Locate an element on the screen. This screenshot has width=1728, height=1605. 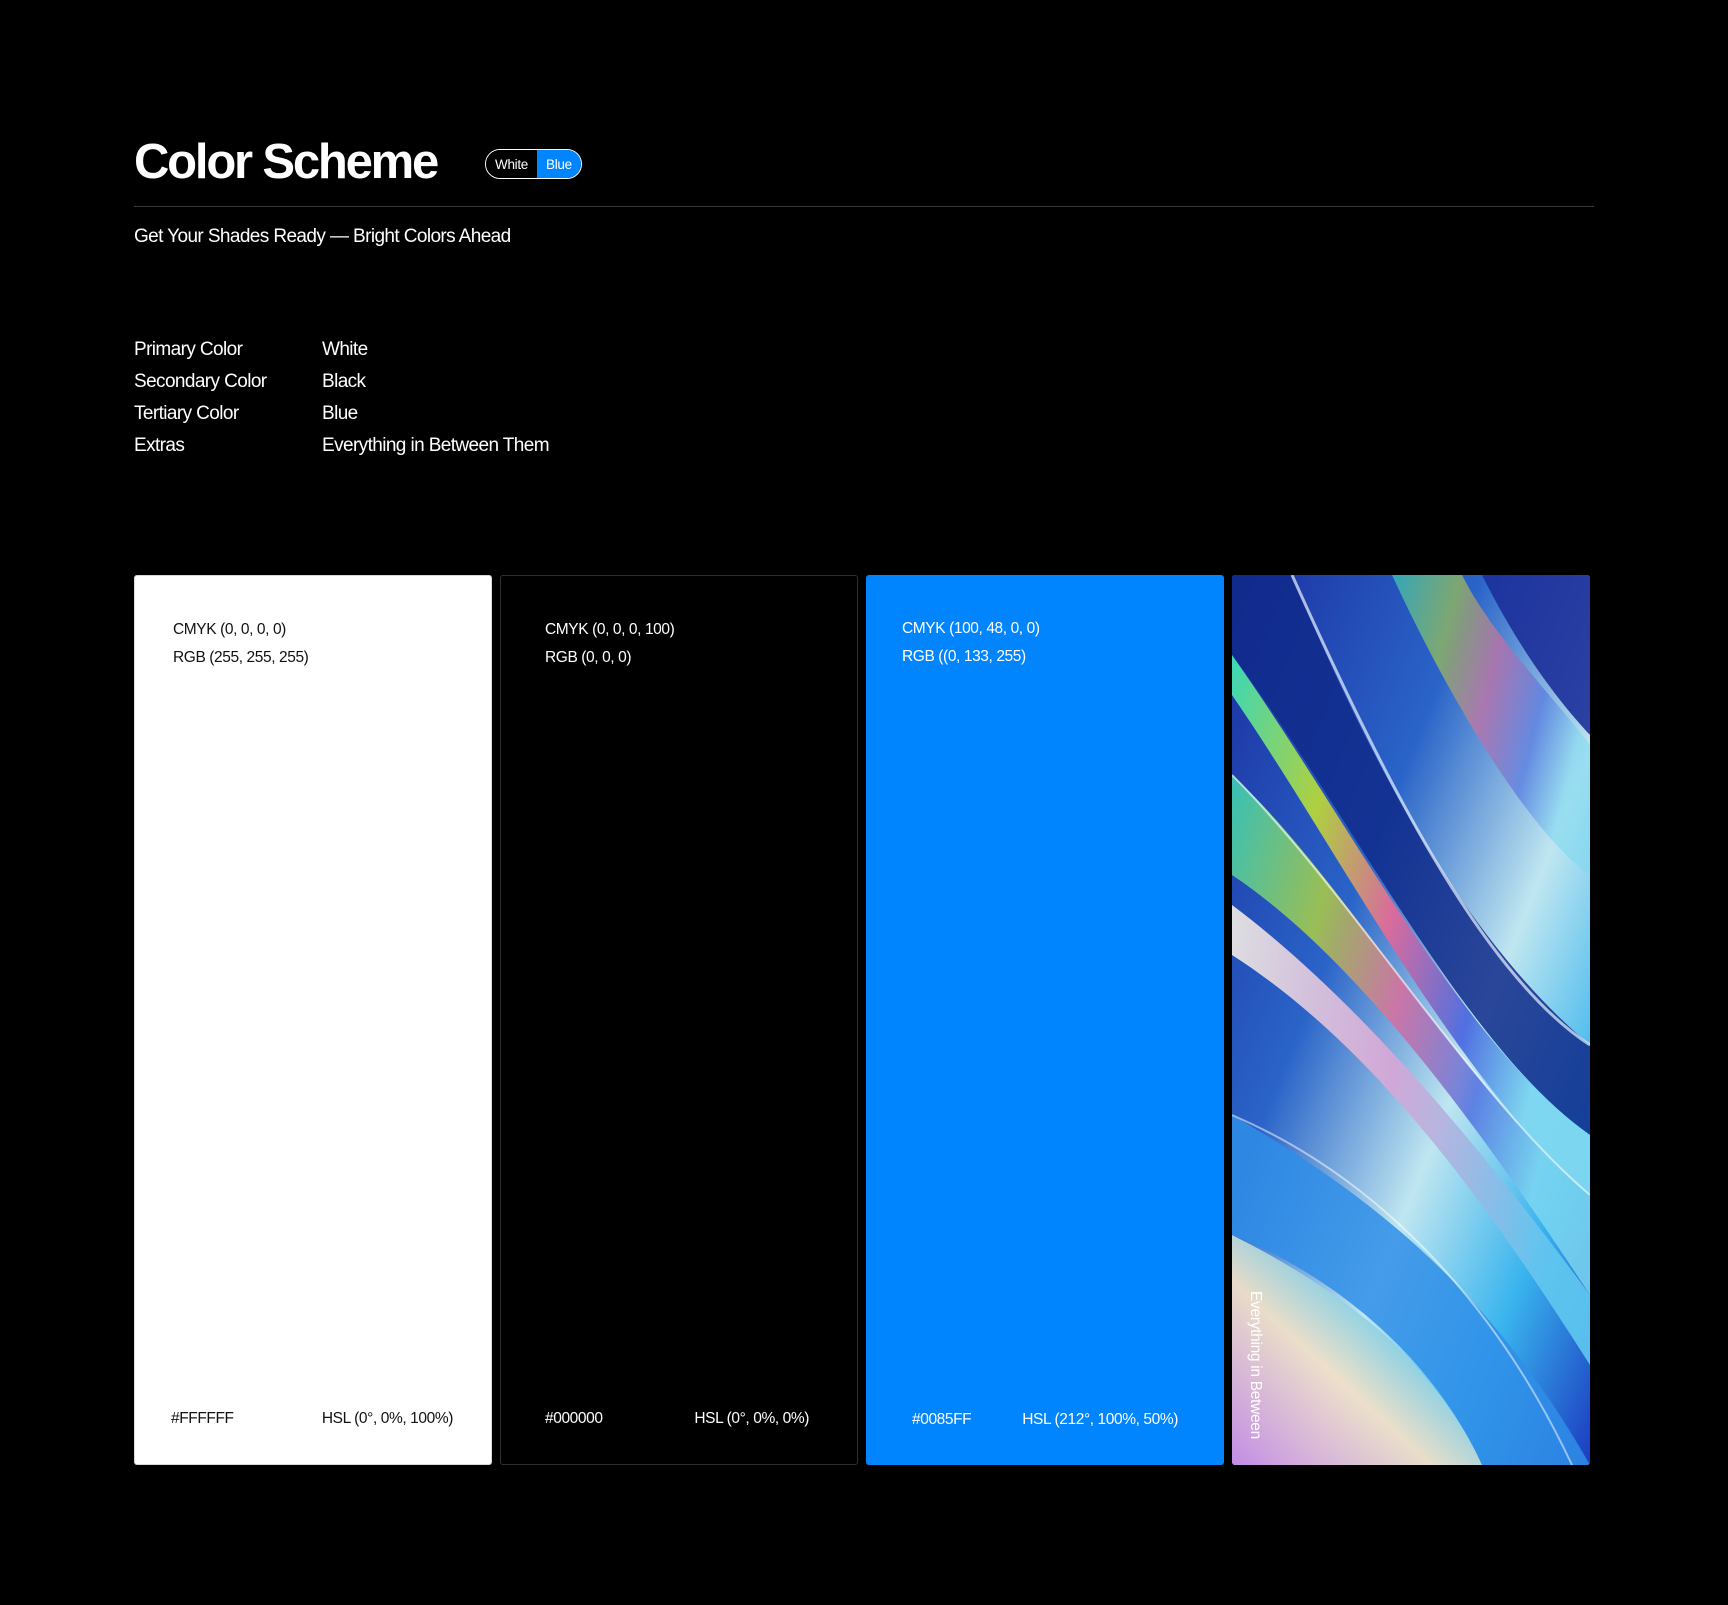
swatch-cmyk: CMYK (100, 48, 0, 0) is located at coordinates (971, 628).